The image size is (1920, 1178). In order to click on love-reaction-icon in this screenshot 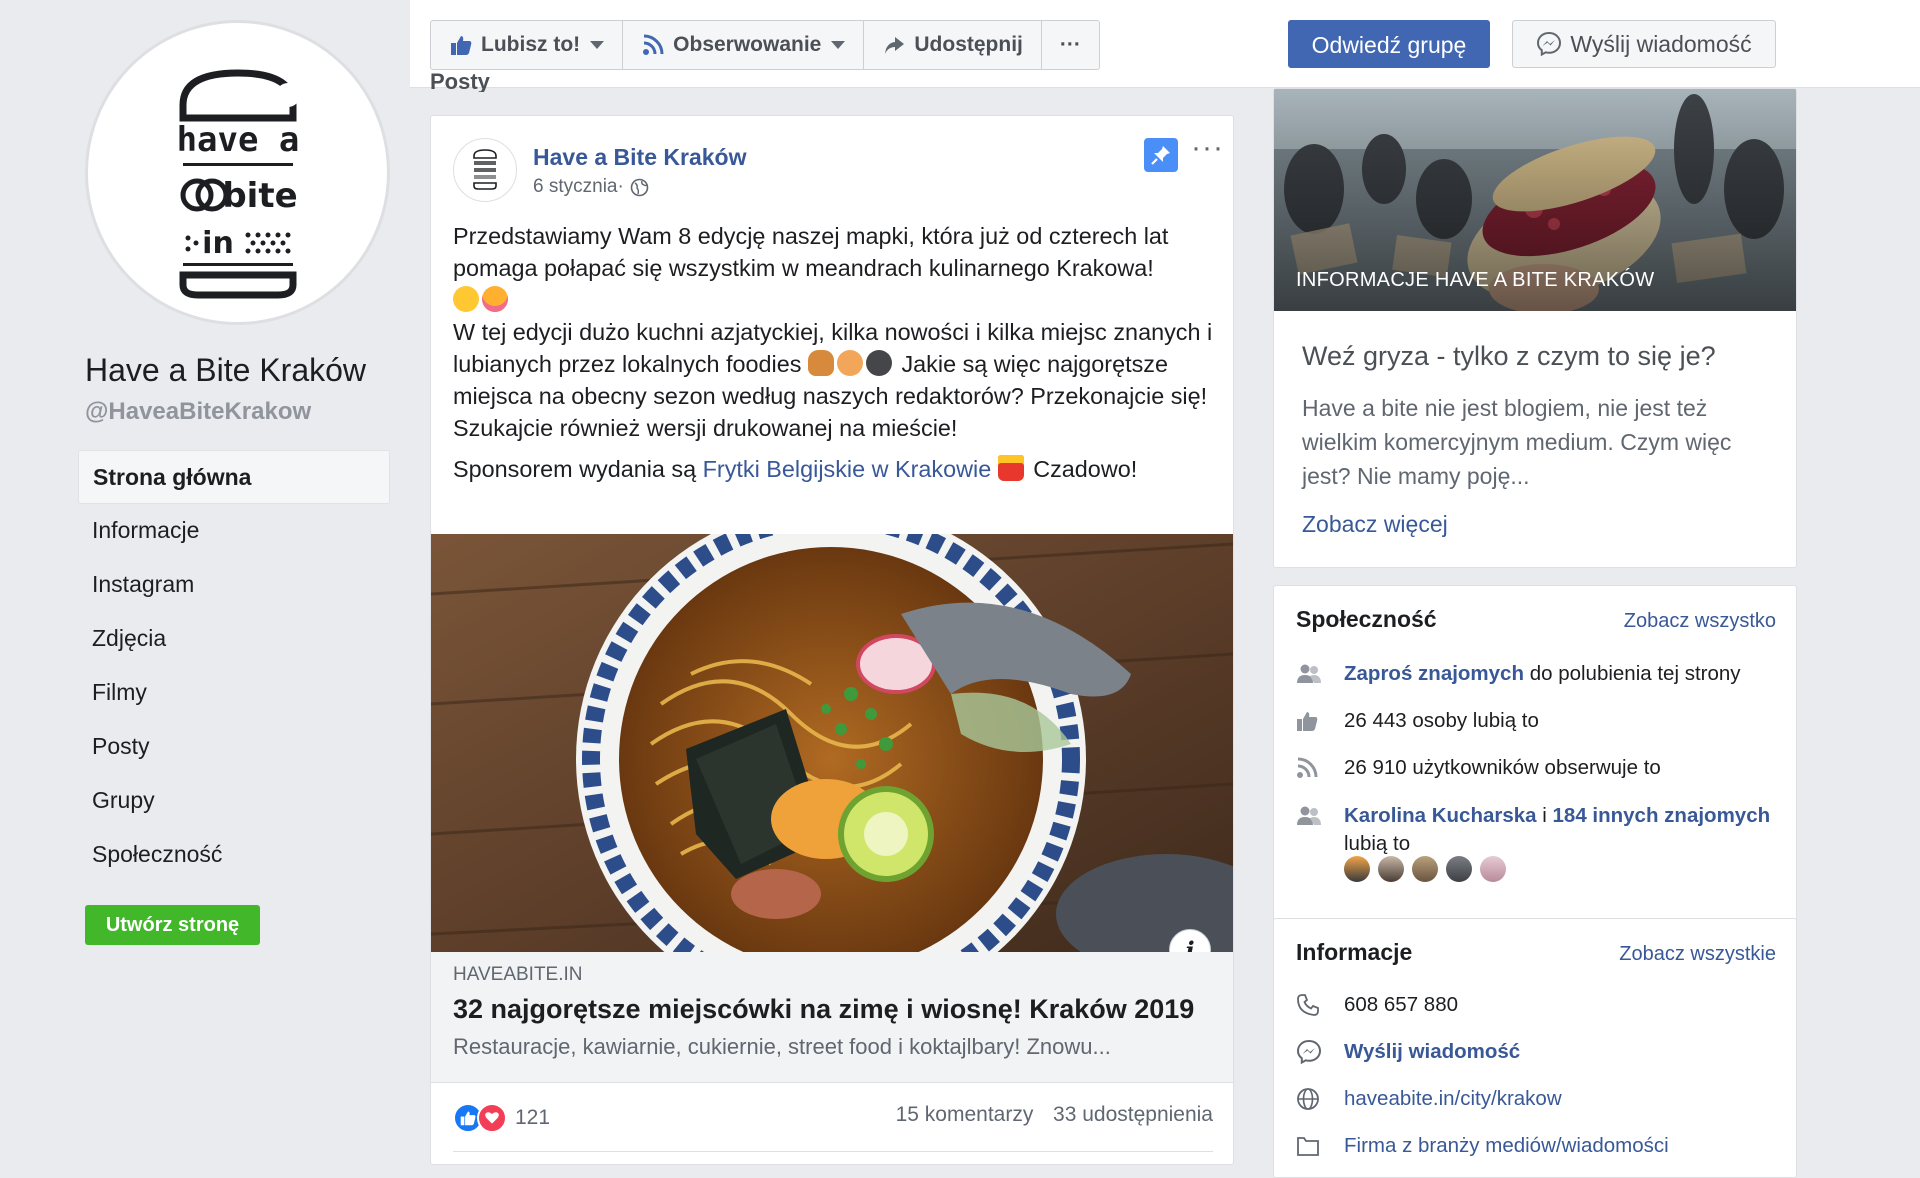, I will do `click(492, 1118)`.